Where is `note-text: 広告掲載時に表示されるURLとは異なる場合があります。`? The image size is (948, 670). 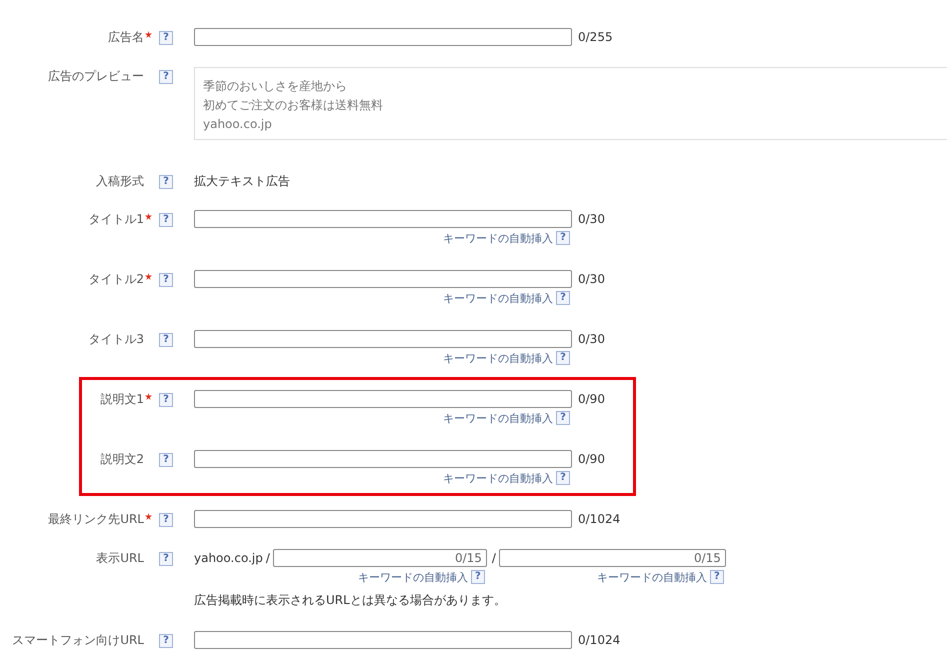
note-text: 広告掲載時に表示されるURLとは異なる場合があります。 is located at coordinates (350, 600).